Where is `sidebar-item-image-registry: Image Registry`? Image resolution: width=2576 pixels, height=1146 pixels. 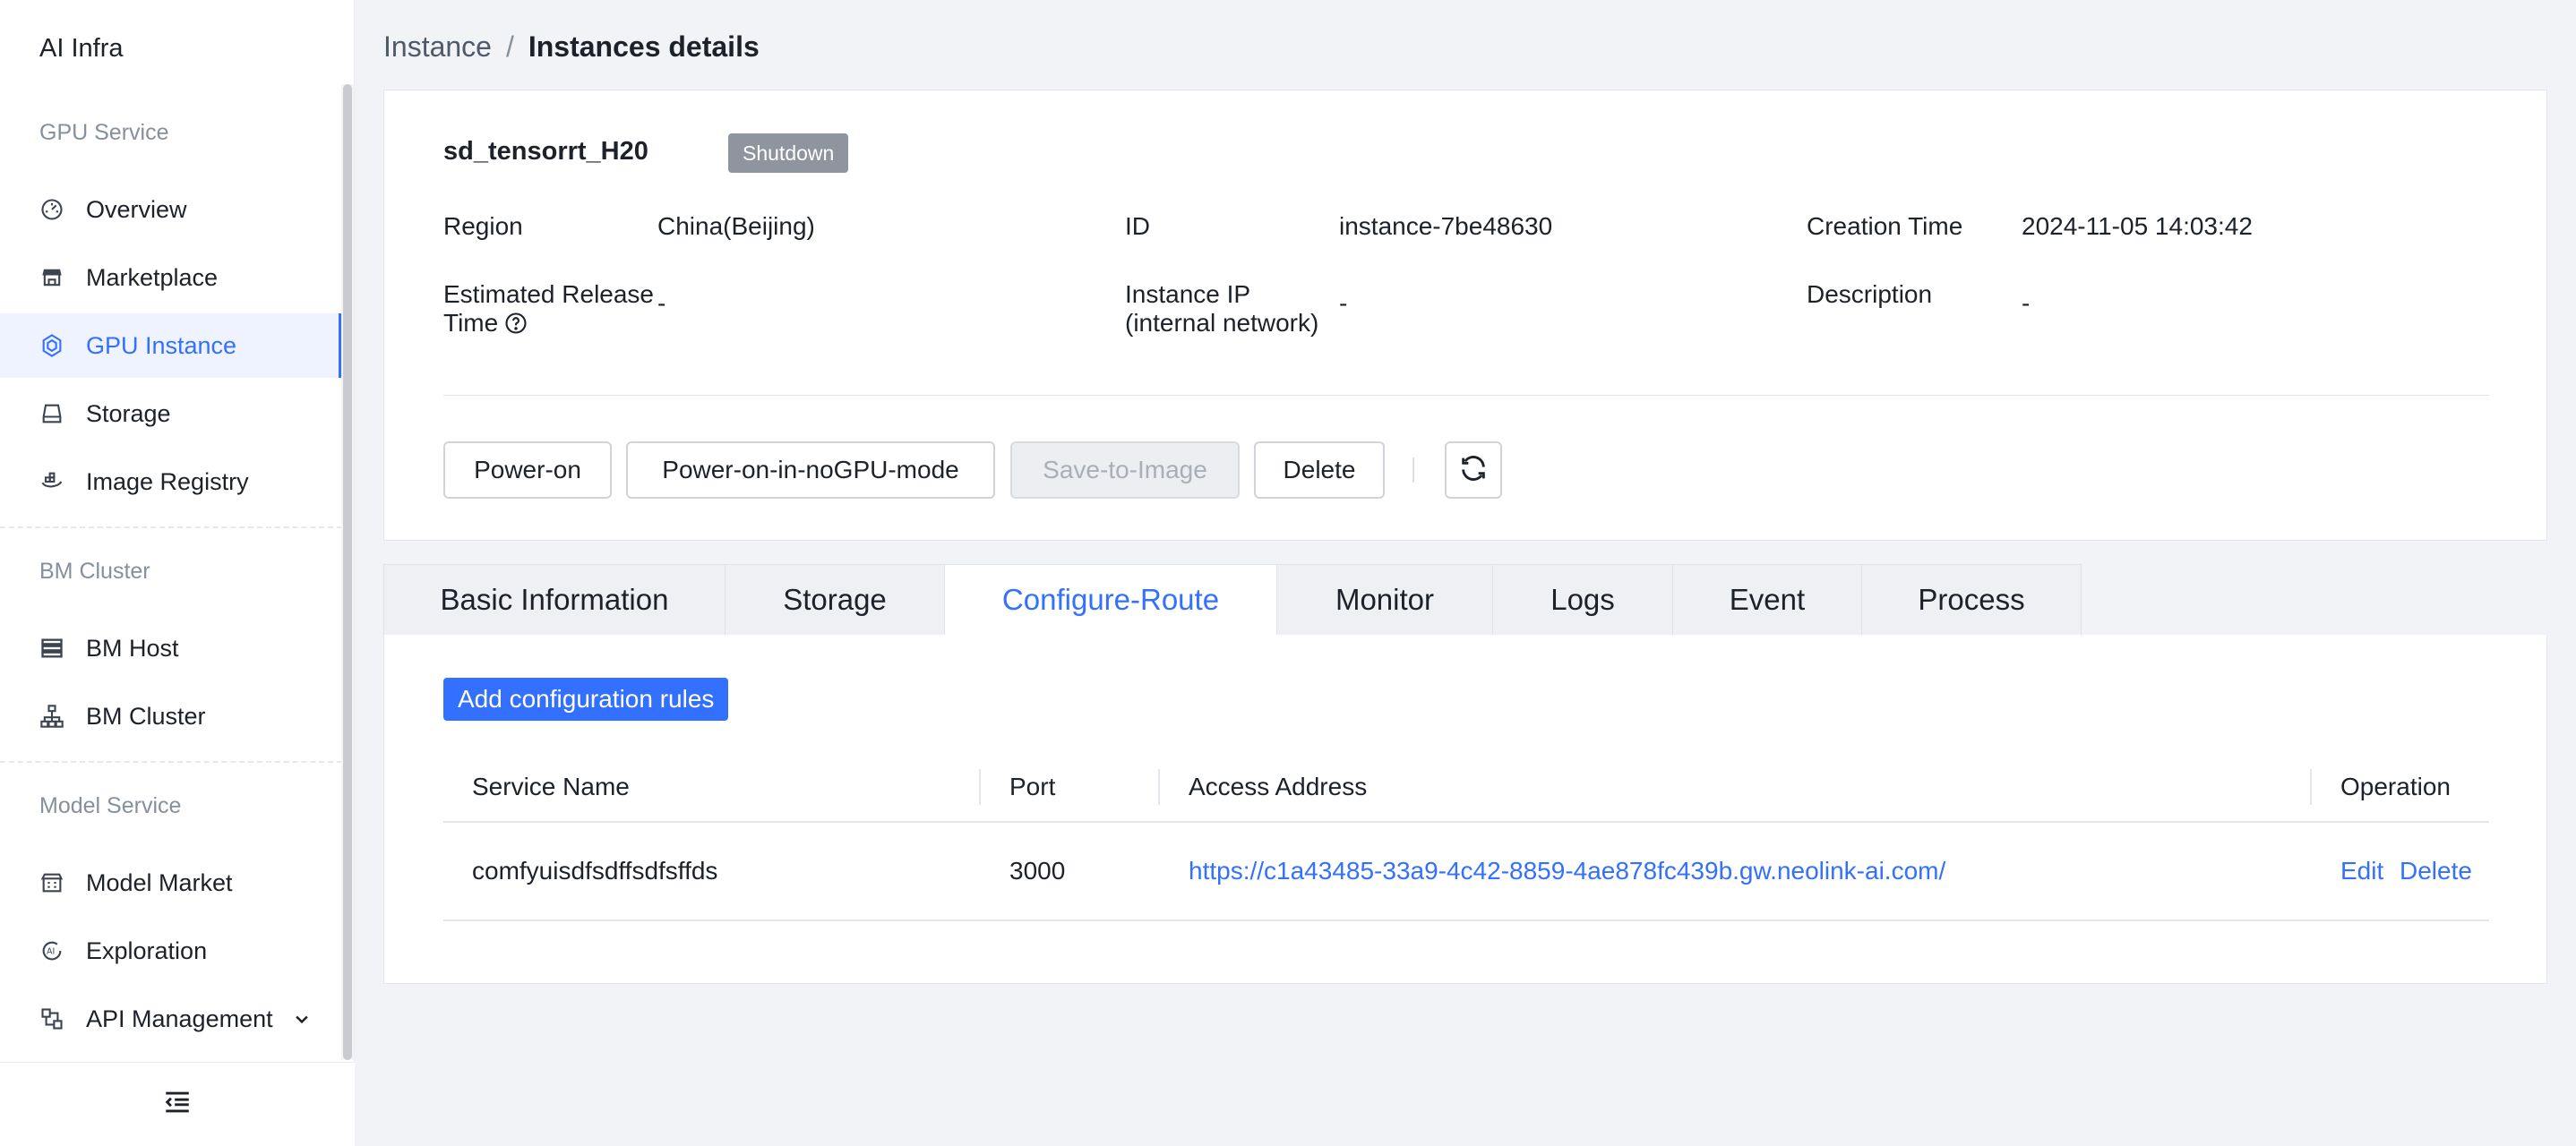 sidebar-item-image-registry: Image Registry is located at coordinates (171, 481).